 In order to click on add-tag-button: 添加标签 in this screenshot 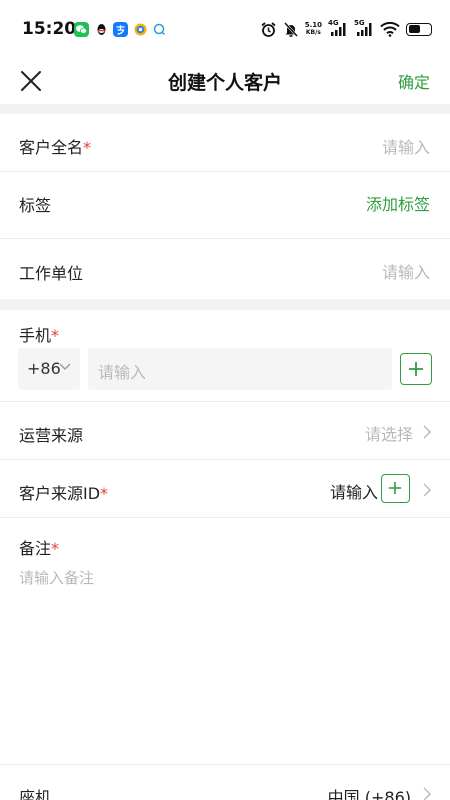, I will do `click(398, 203)`.